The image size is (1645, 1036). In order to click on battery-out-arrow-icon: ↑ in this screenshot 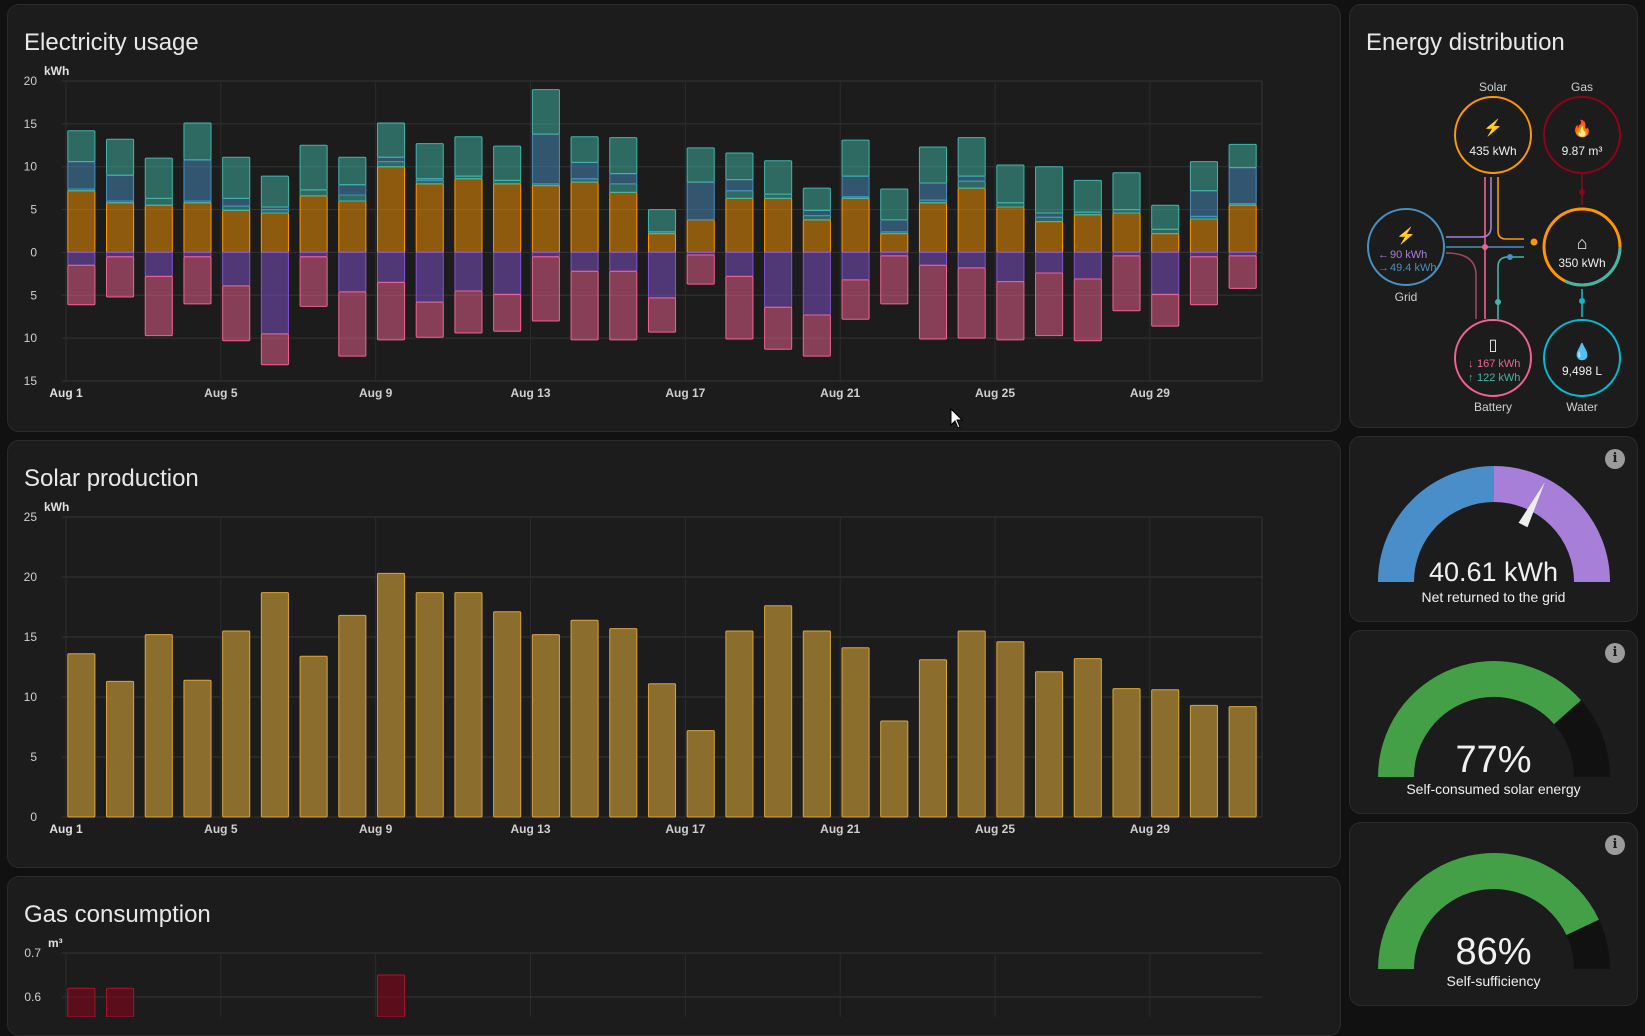, I will do `click(1471, 378)`.